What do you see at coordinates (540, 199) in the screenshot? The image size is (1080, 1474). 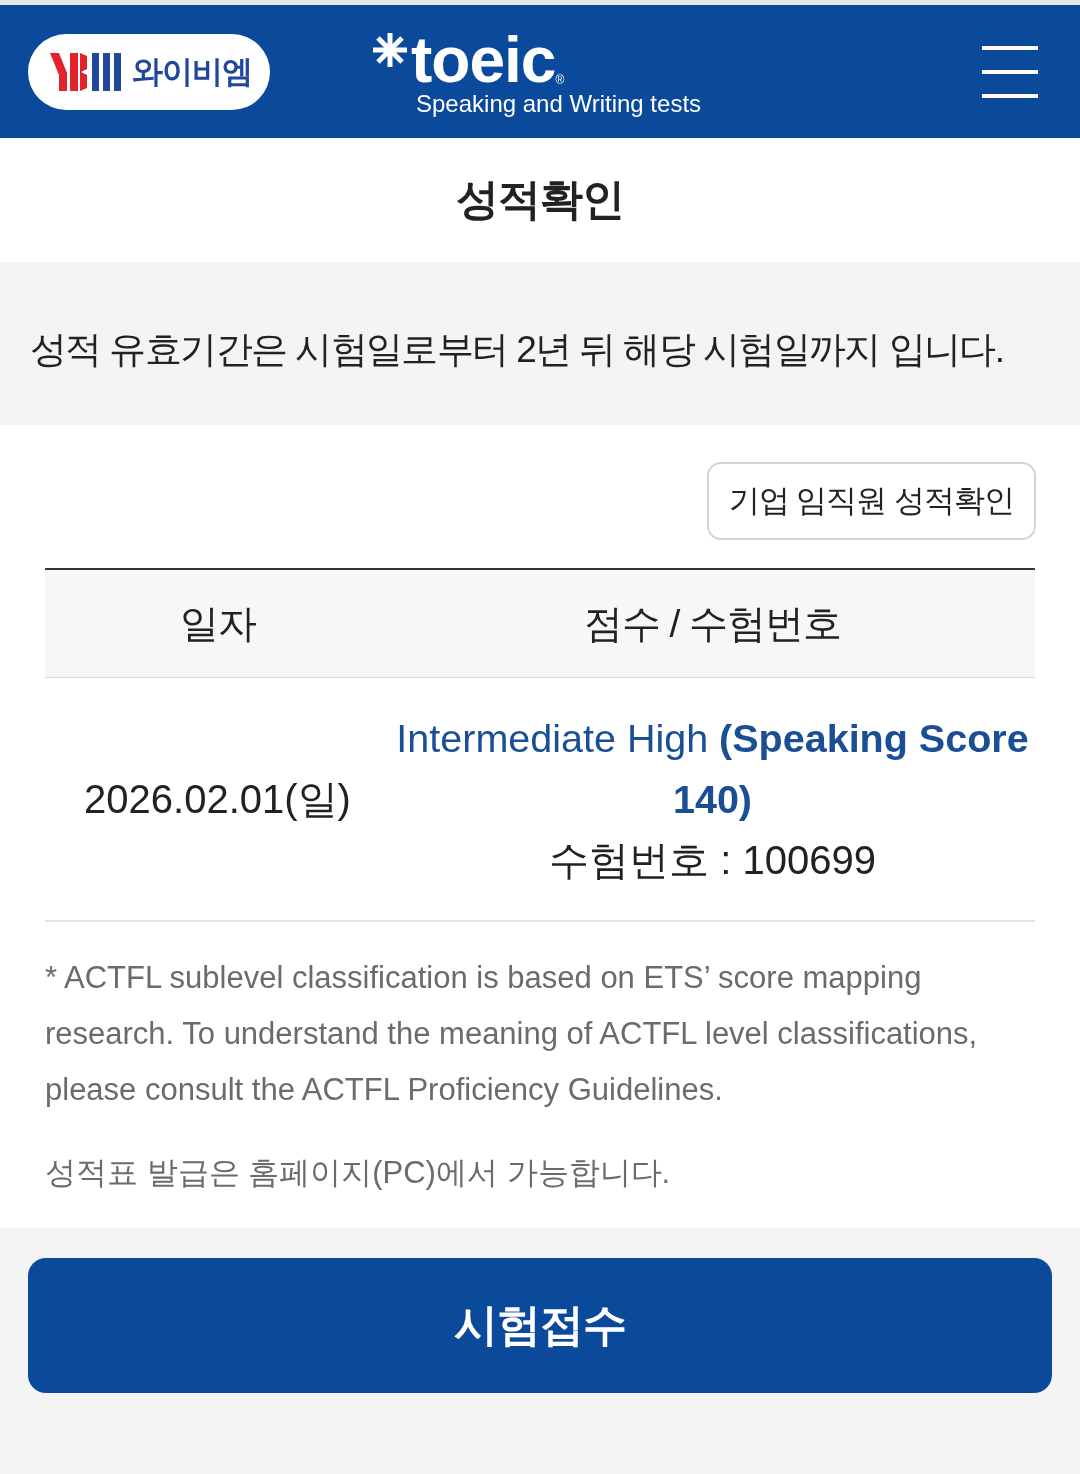 I see `page-title: 성적확인` at bounding box center [540, 199].